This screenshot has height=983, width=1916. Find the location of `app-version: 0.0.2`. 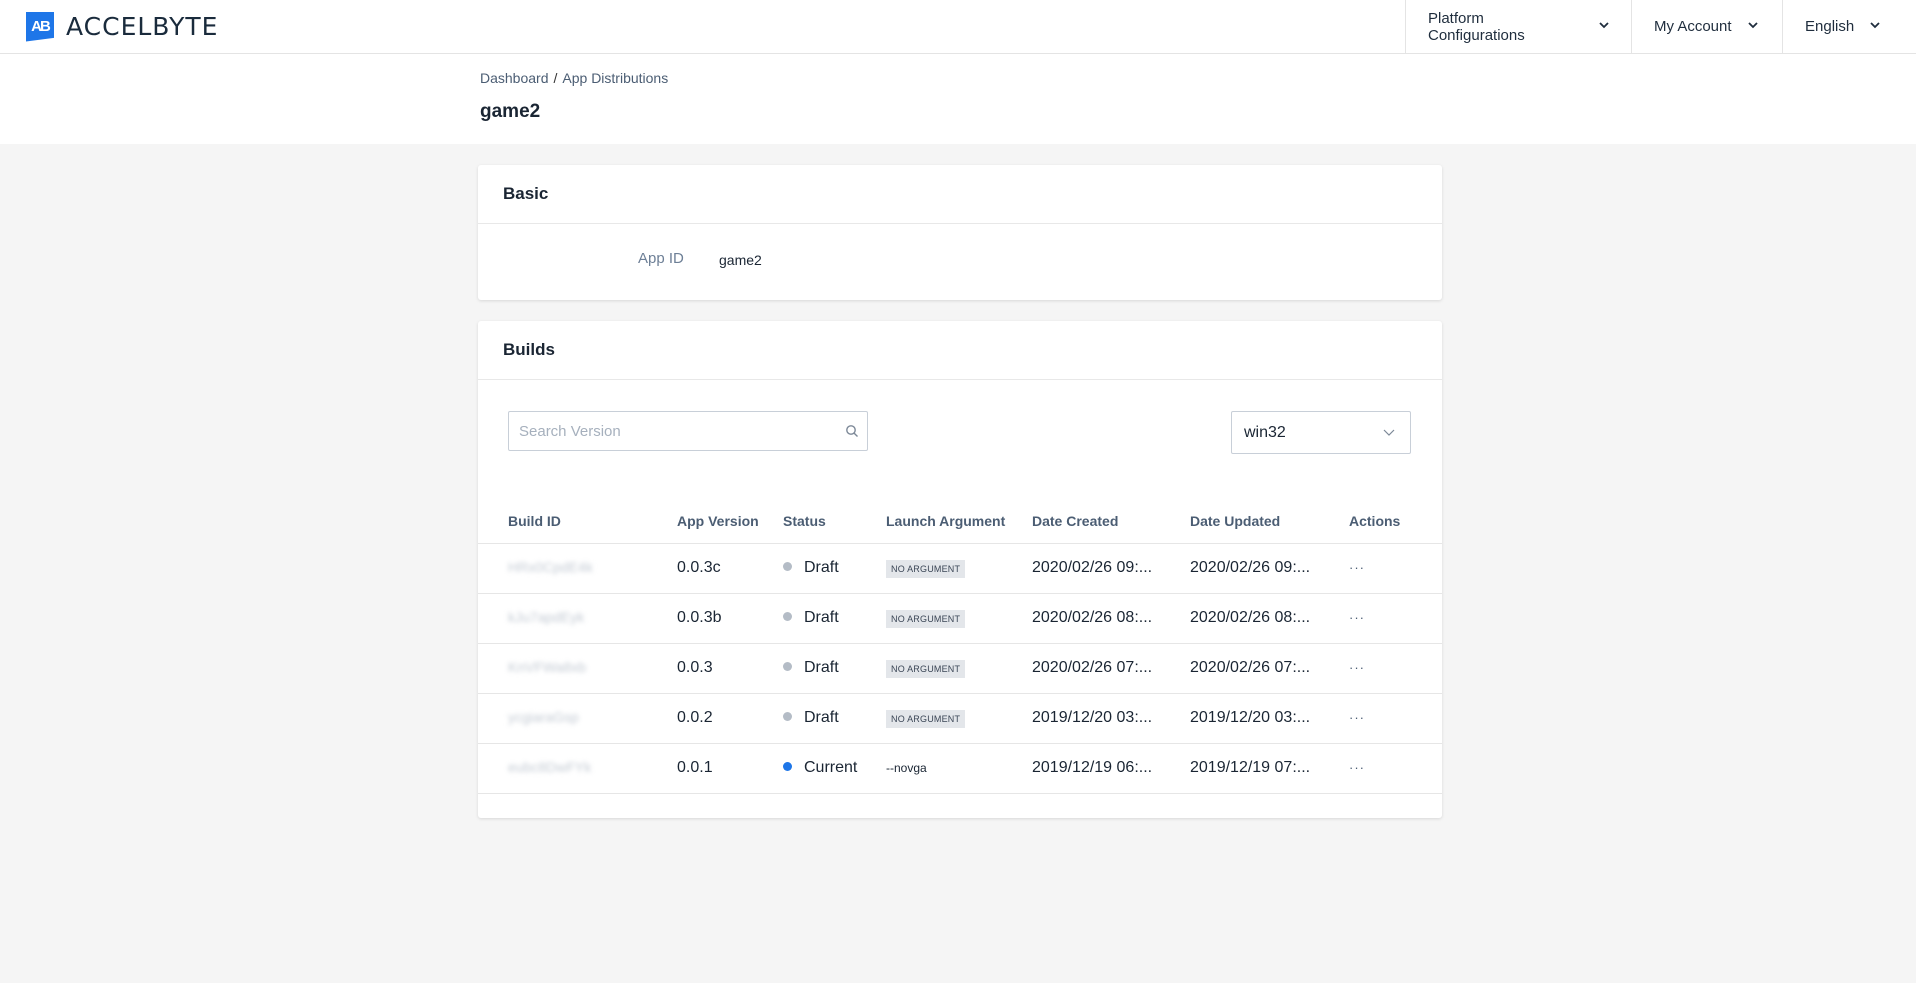

app-version: 0.0.2 is located at coordinates (730, 717).